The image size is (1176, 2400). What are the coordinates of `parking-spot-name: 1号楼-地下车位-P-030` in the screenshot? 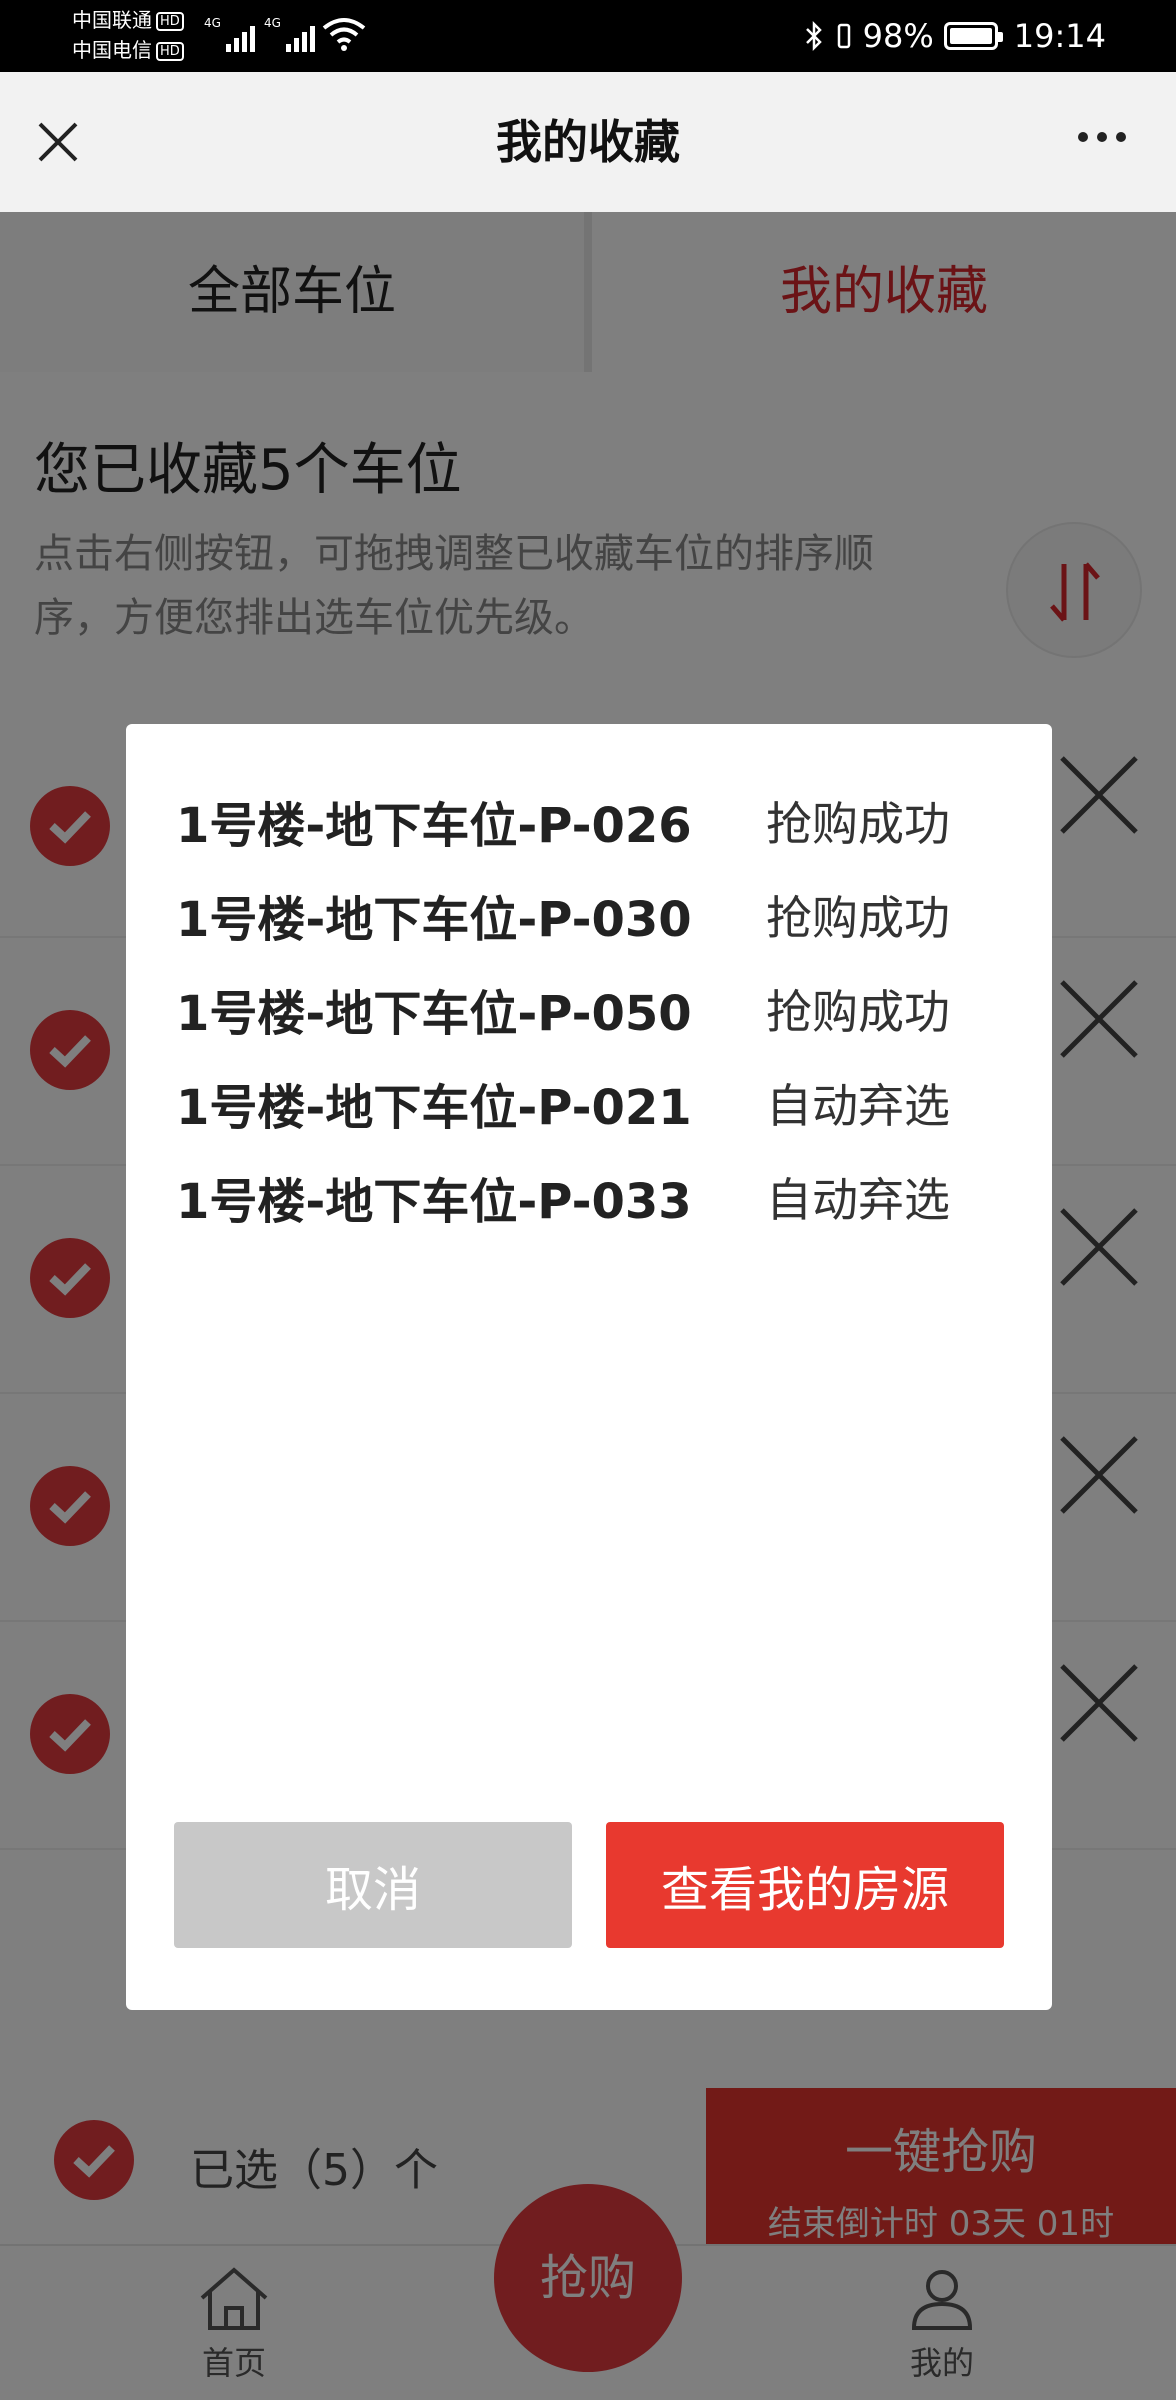 It's located at (434, 920).